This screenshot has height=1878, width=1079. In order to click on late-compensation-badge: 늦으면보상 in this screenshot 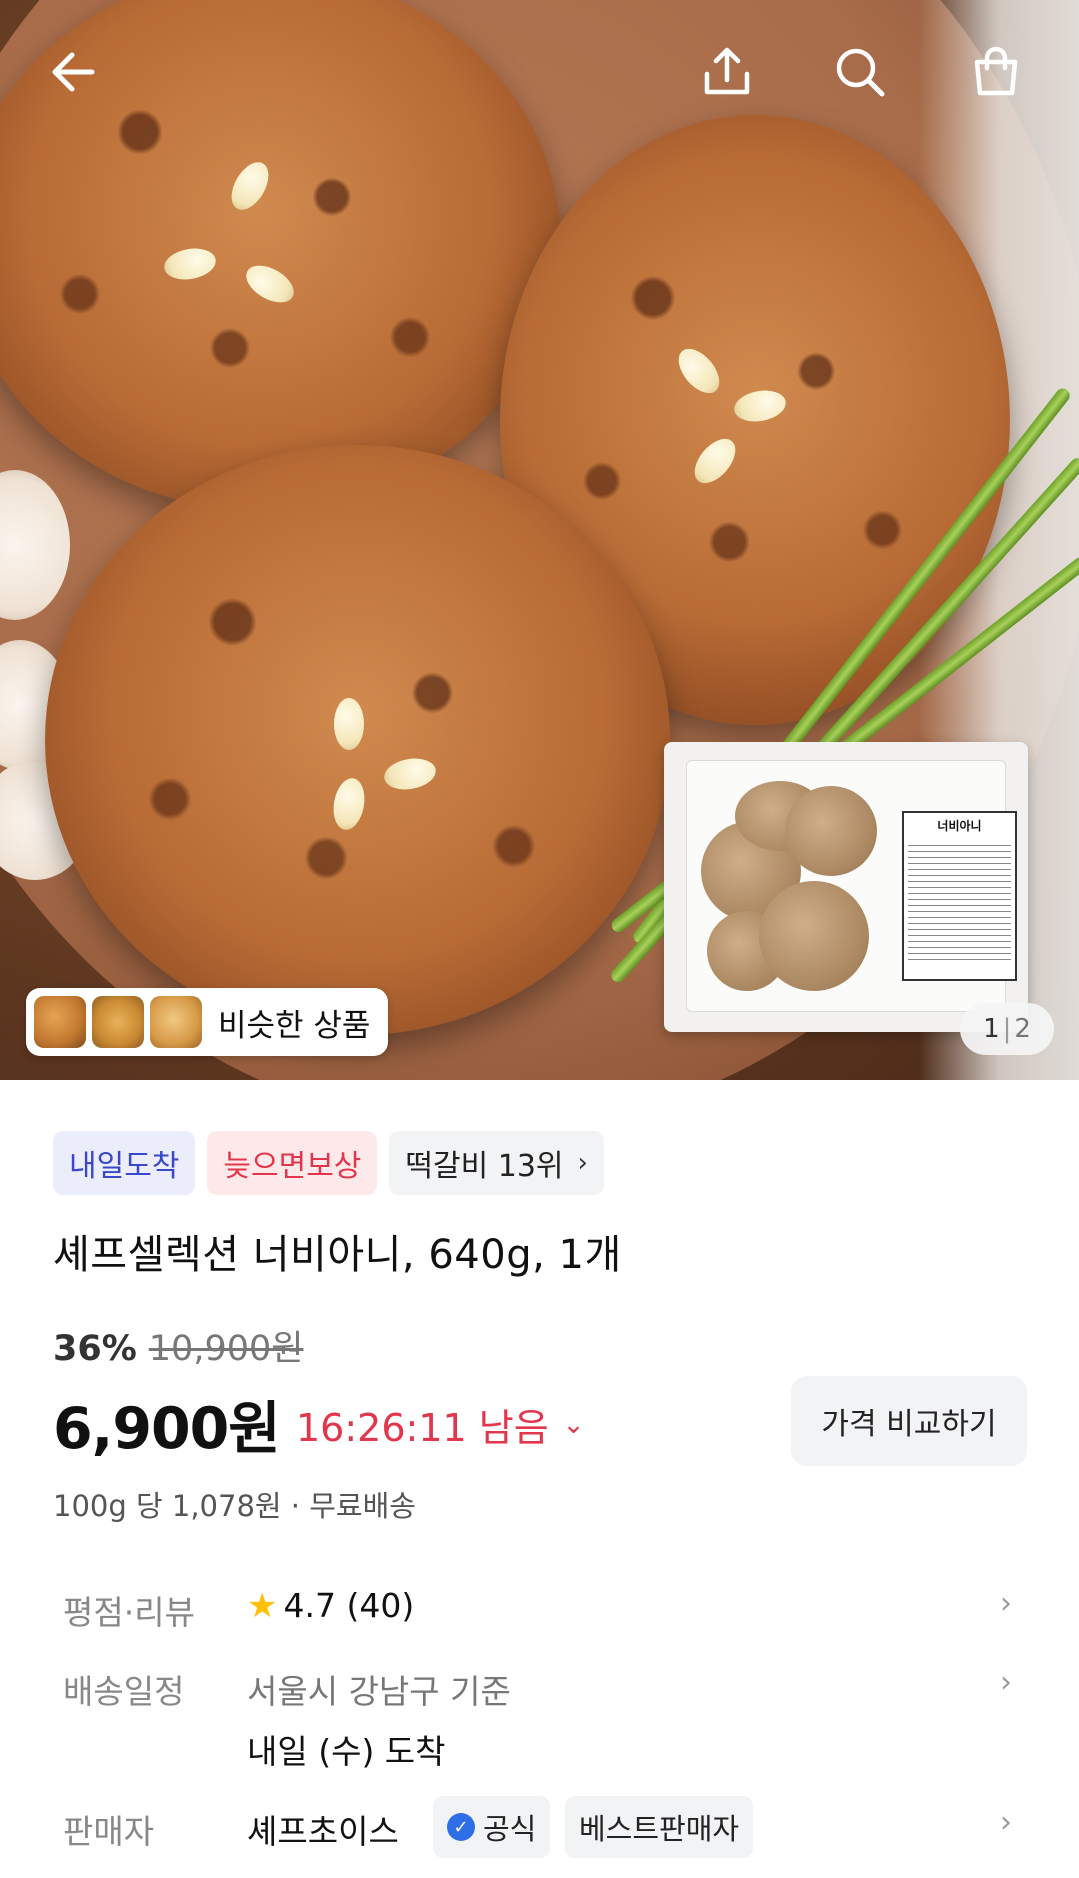, I will do `click(292, 1163)`.